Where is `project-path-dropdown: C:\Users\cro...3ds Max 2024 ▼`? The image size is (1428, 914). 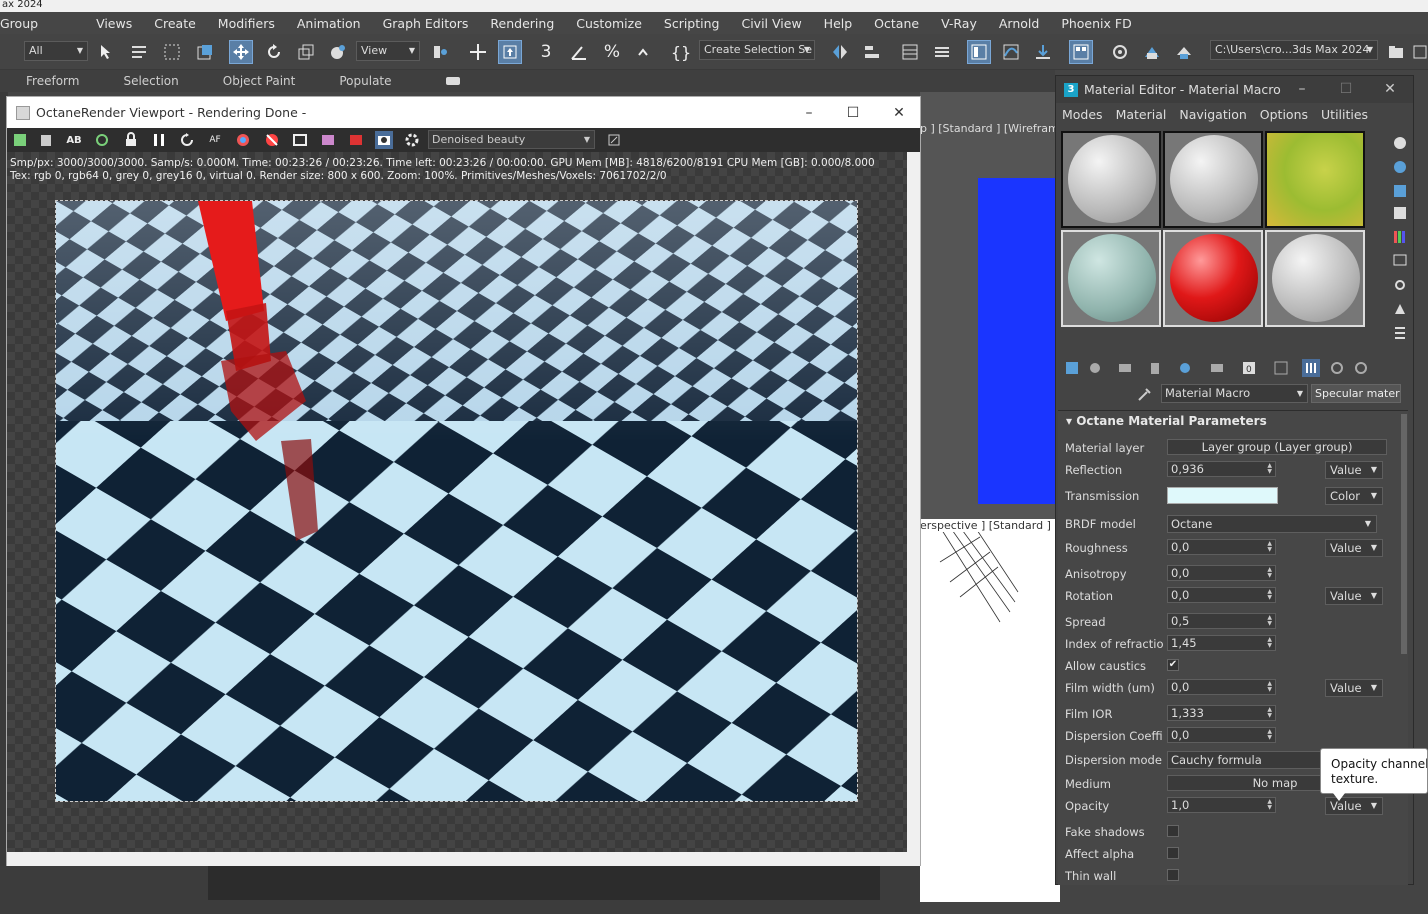
project-path-dropdown: C:\Users\cro...3ds Max 2024 ▼ is located at coordinates (1294, 50).